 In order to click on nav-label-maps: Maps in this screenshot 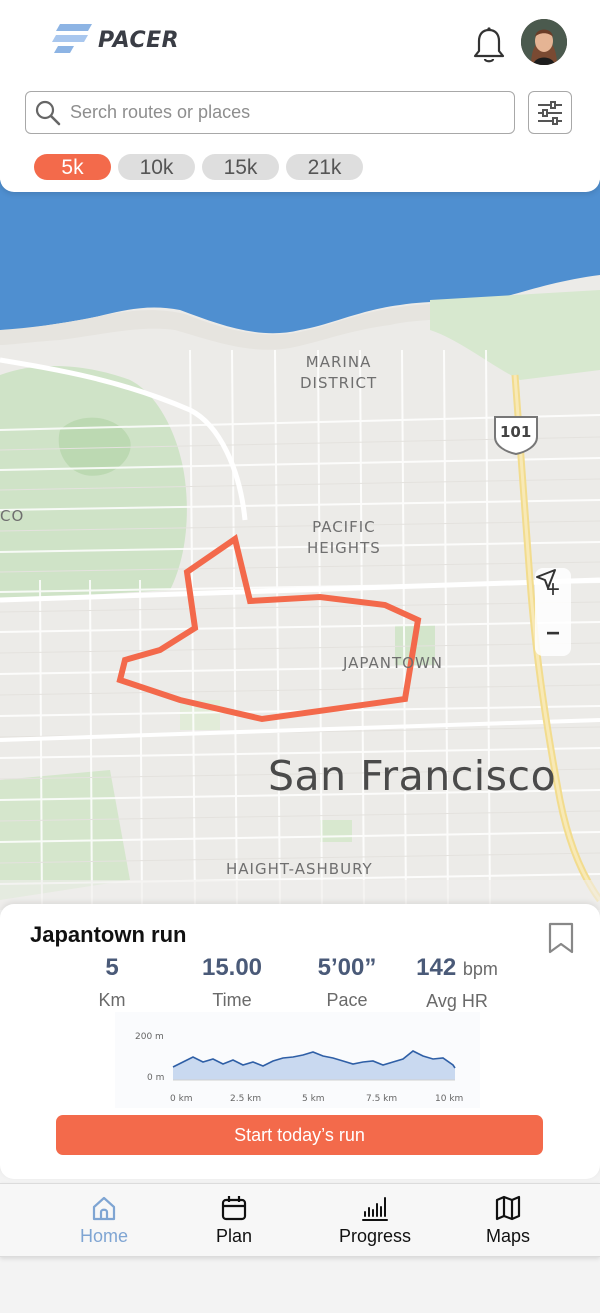, I will do `click(507, 1236)`.